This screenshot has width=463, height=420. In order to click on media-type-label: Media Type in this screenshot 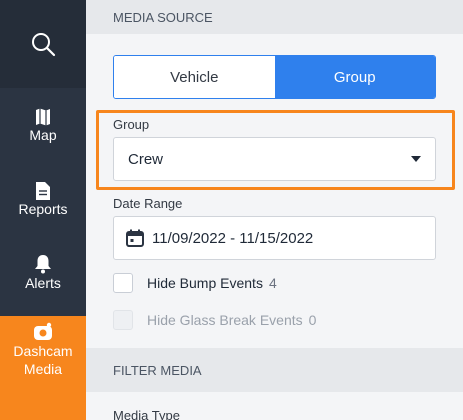, I will do `click(146, 414)`.